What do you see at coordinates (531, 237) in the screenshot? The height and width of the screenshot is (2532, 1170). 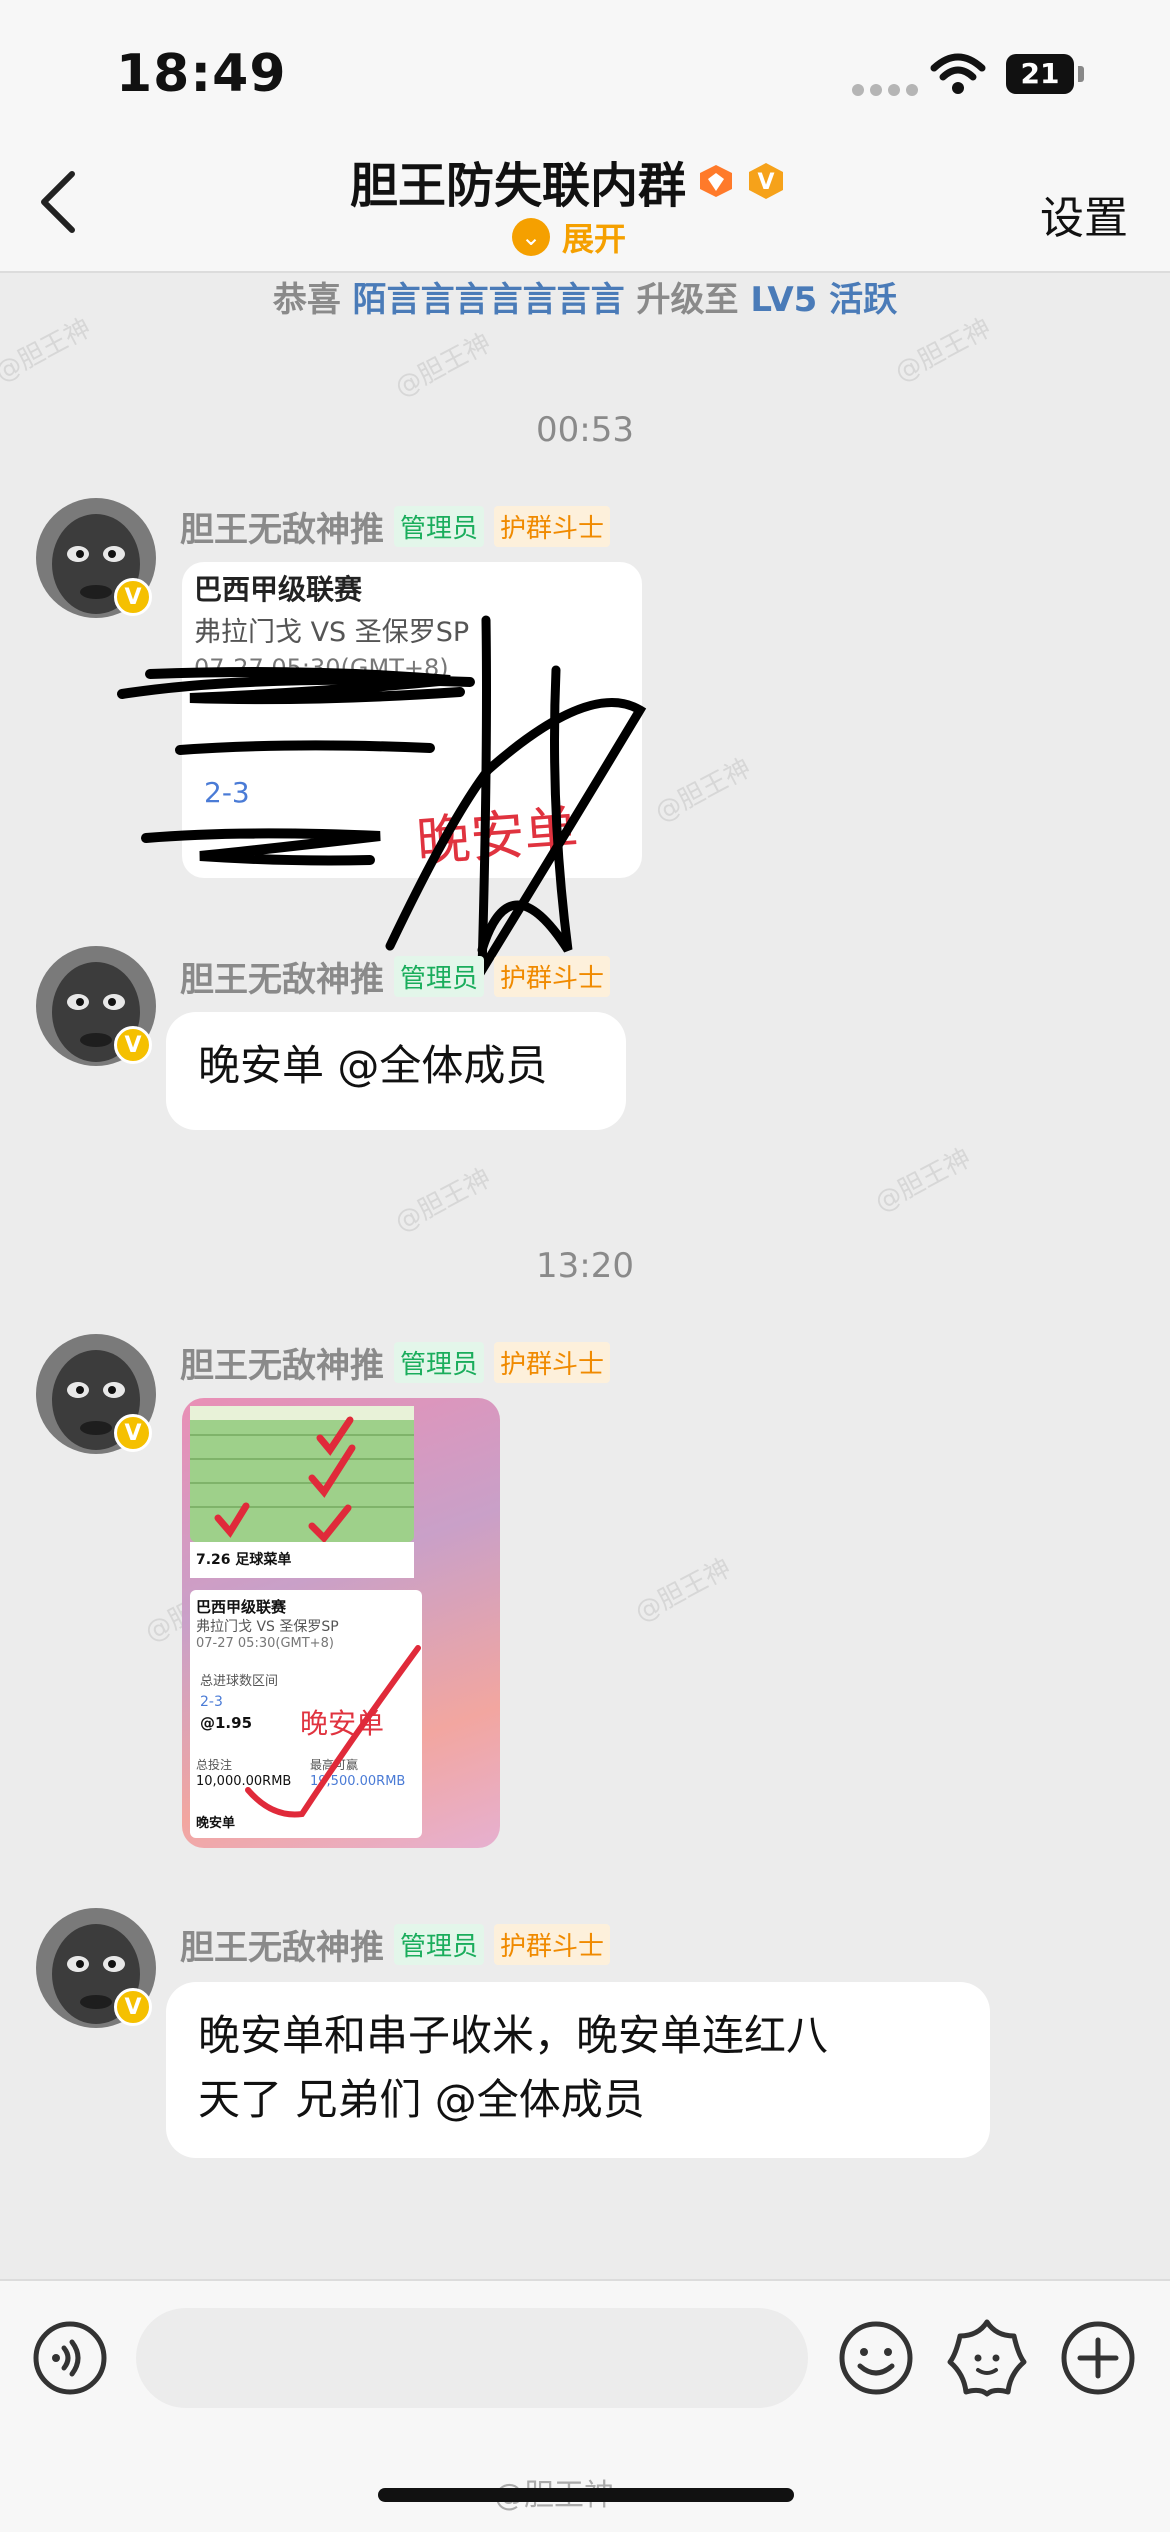 I see `expand-icon: ⌄` at bounding box center [531, 237].